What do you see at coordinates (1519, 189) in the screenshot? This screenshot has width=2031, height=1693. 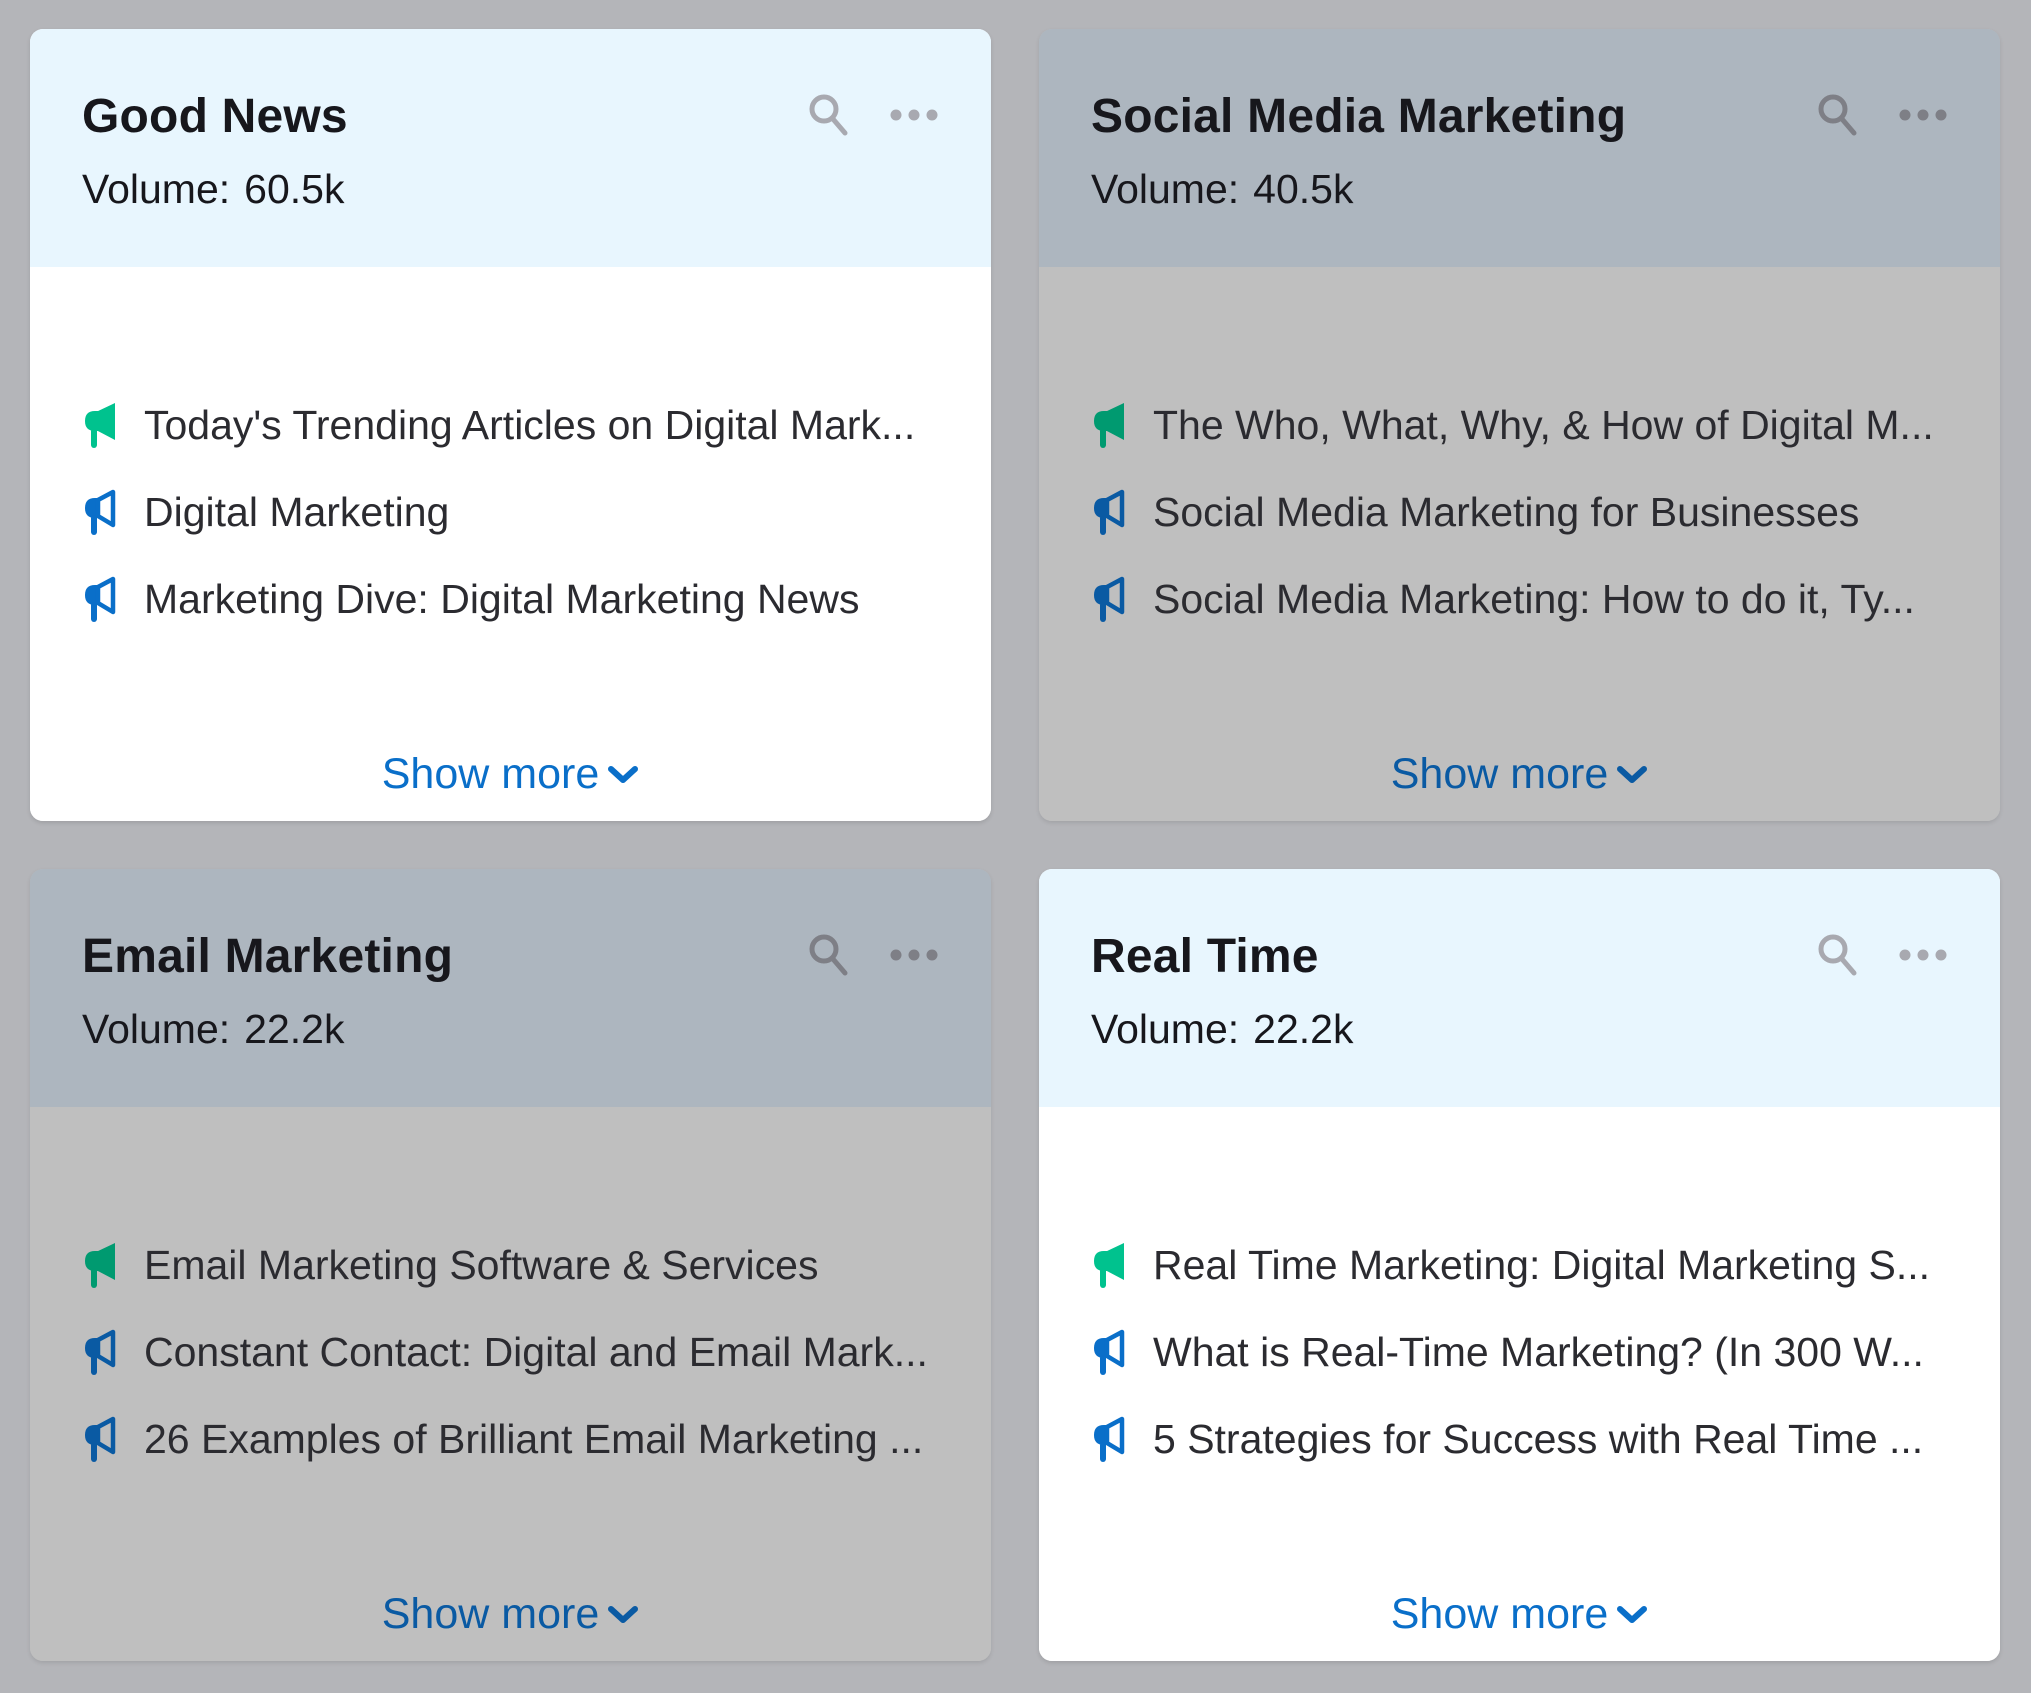 I see `card-volume: Volume: 40.5k` at bounding box center [1519, 189].